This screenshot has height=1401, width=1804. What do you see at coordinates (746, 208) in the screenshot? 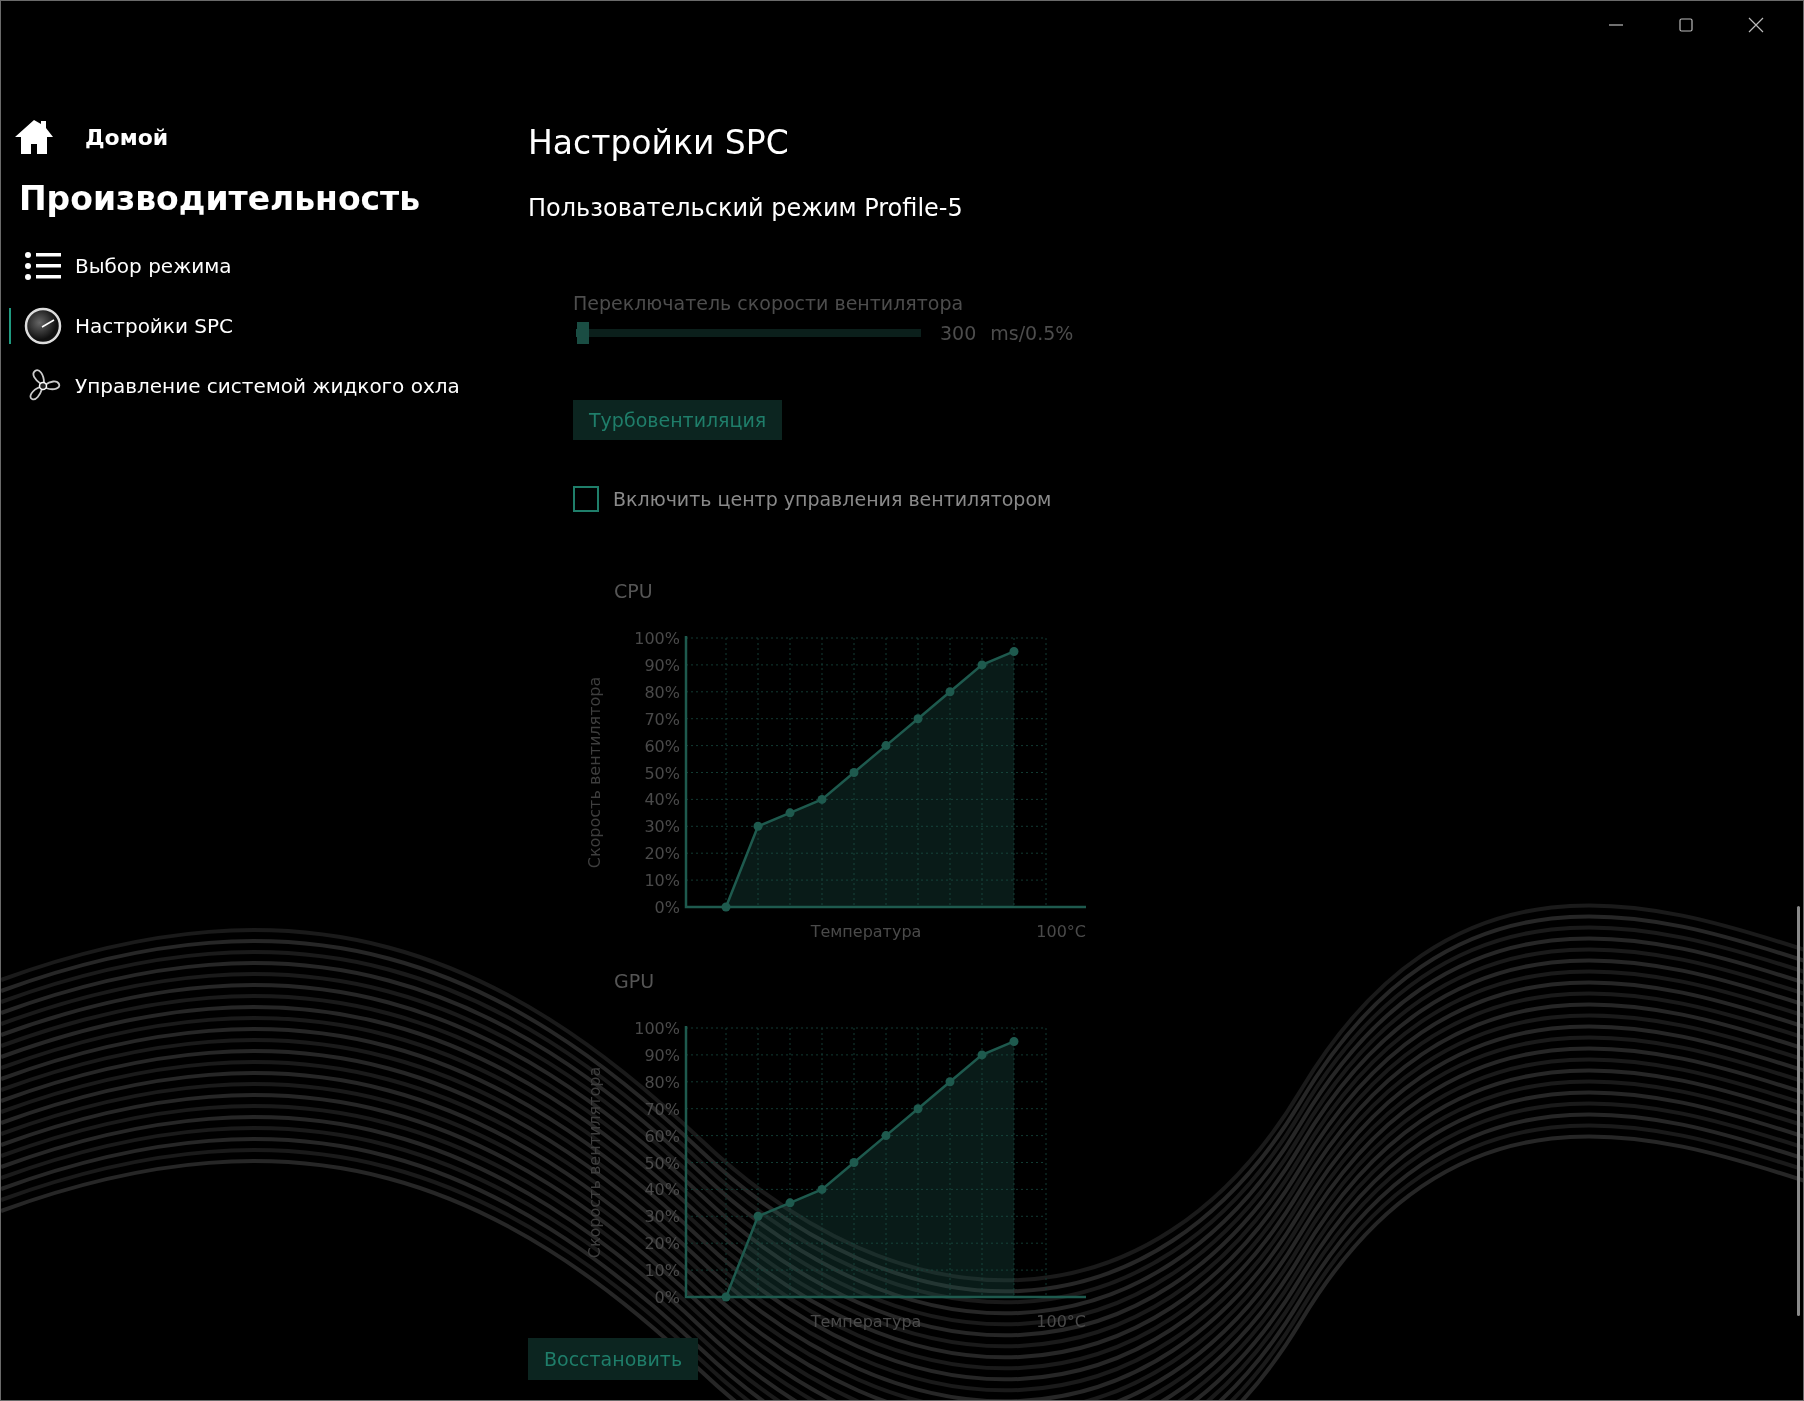
I see `page-subtitle: Пользовательский режим Profile-5` at bounding box center [746, 208].